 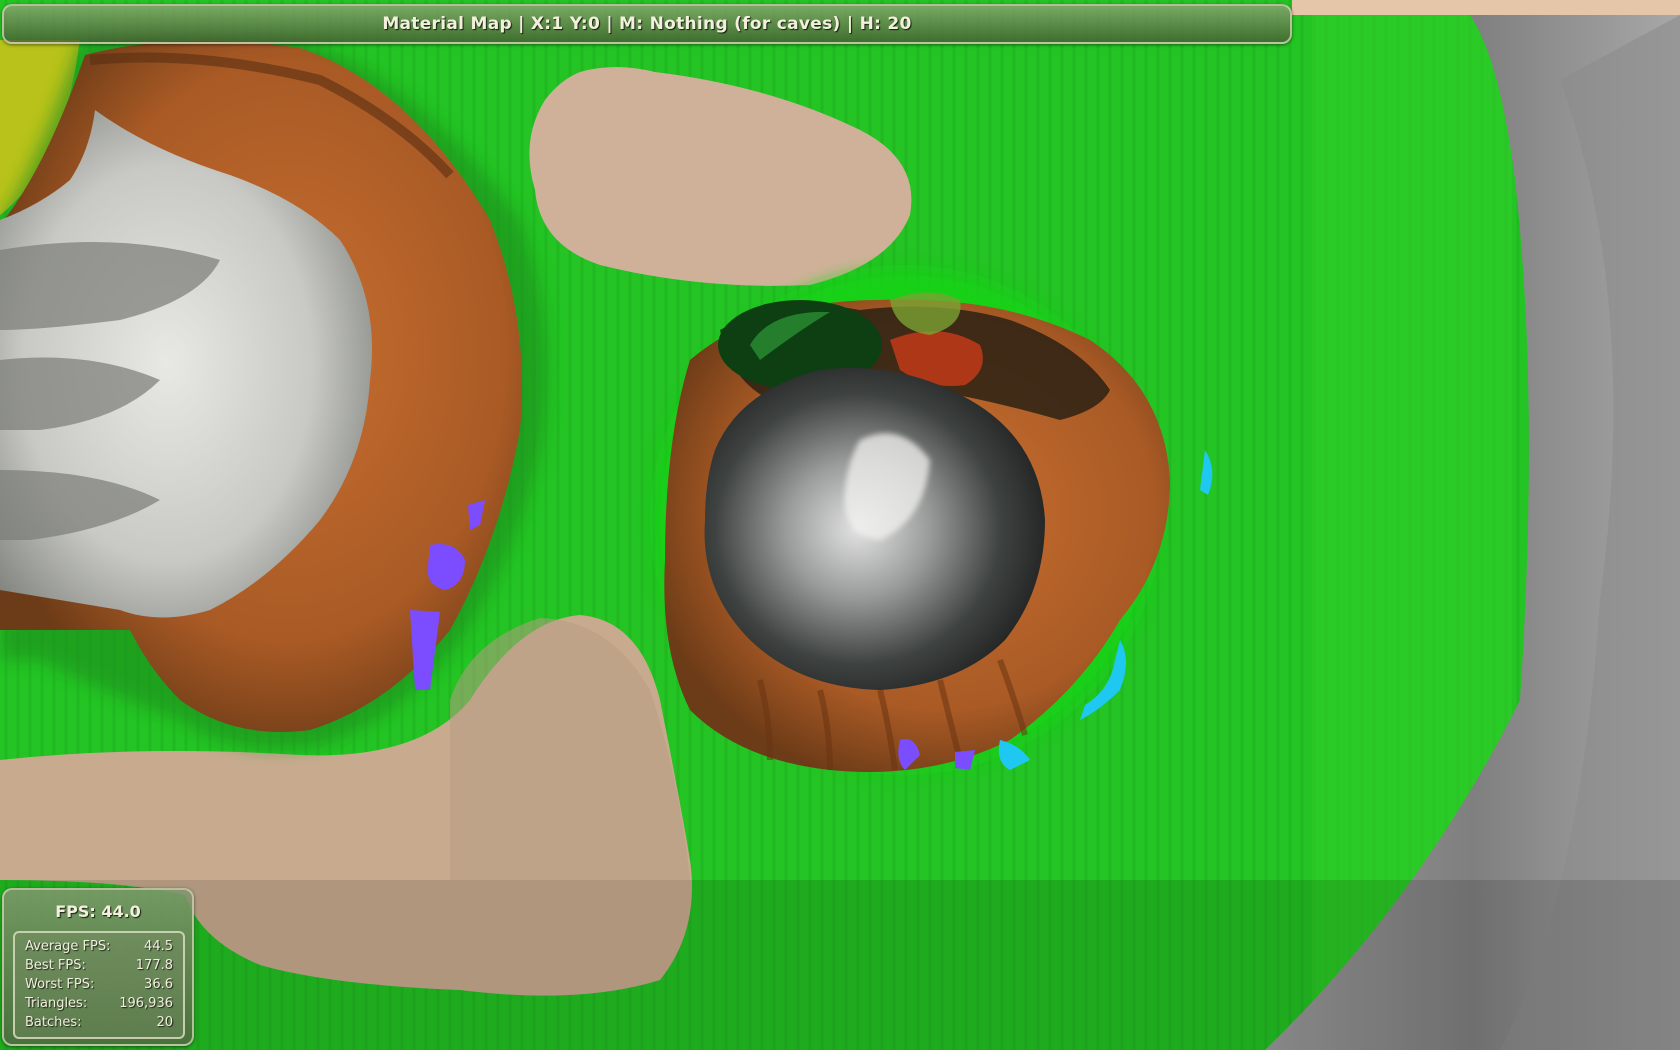 I want to click on stat-row-triangles: Triangles: 196,936, so click(x=99, y=1003).